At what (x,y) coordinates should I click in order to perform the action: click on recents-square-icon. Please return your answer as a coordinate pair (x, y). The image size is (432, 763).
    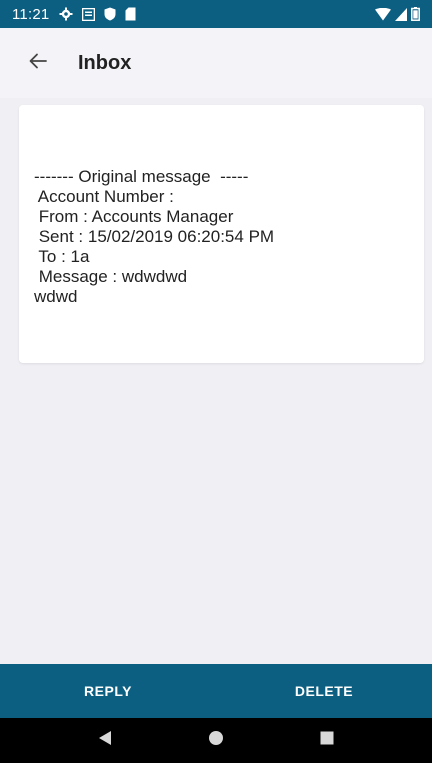
    Looking at the image, I should click on (327, 740).